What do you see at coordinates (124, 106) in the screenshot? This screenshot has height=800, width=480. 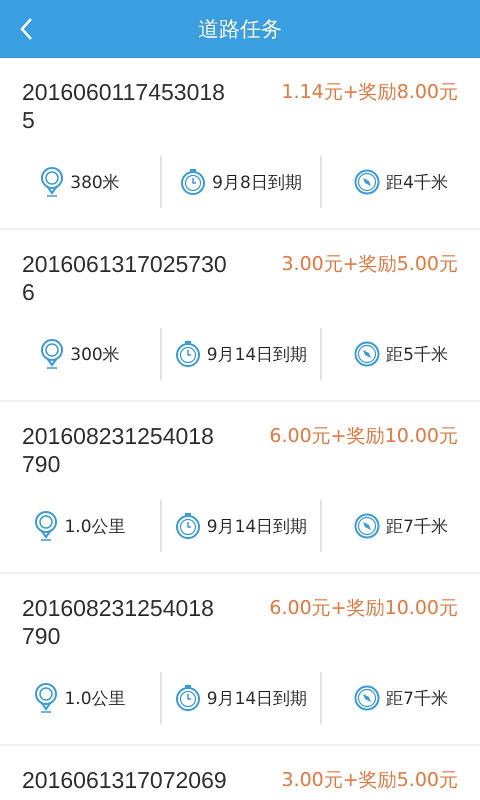 I see `task-number: 20160601174530185` at bounding box center [124, 106].